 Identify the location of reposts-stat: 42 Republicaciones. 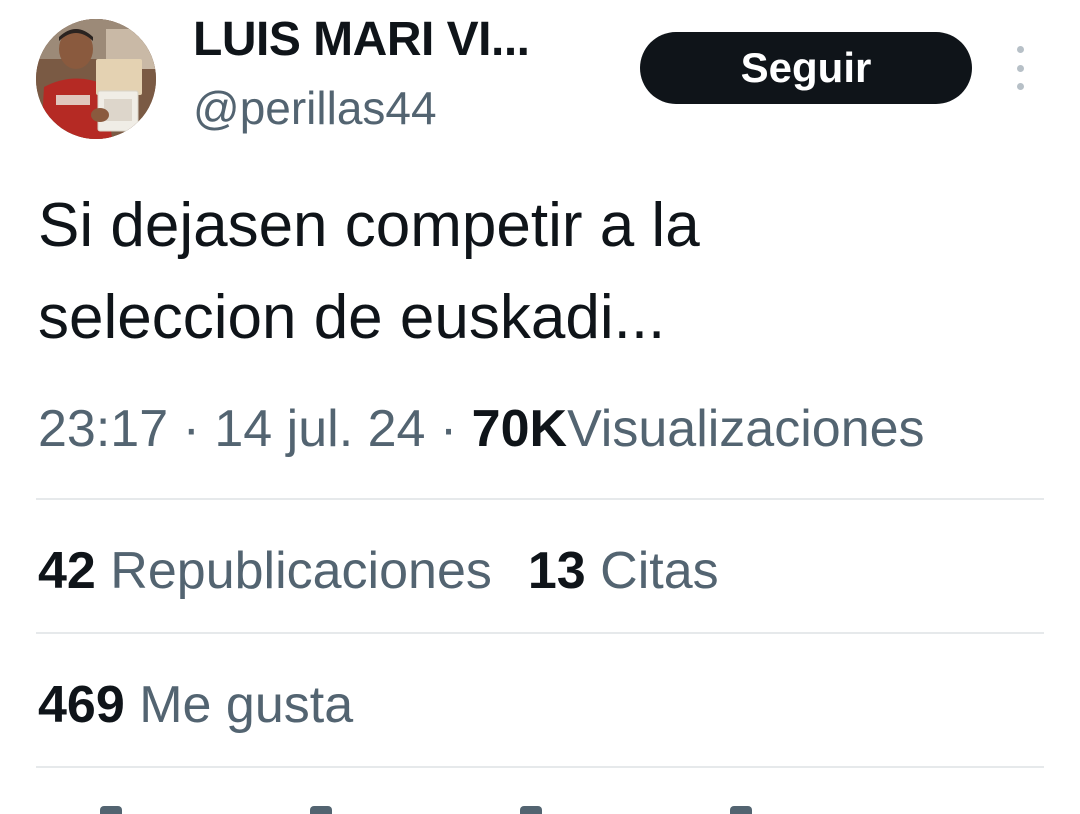
(265, 571).